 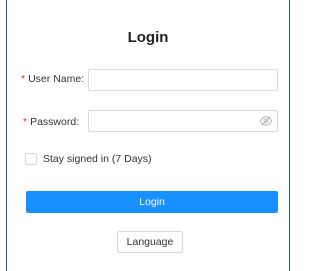 What do you see at coordinates (266, 121) in the screenshot?
I see `eye-invisible-icon` at bounding box center [266, 121].